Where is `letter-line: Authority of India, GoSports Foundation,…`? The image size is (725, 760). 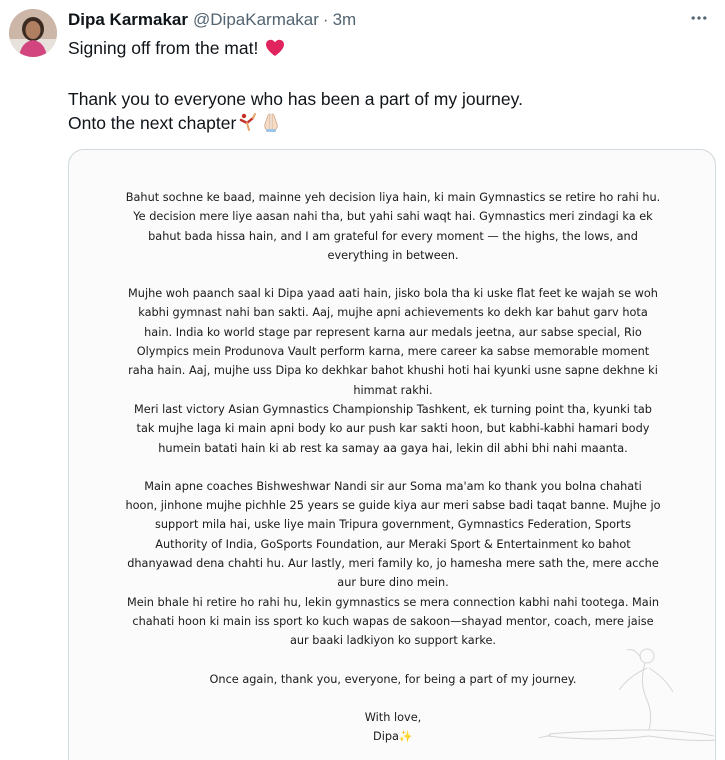 letter-line: Authority of India, GoSports Foundation,… is located at coordinates (393, 544).